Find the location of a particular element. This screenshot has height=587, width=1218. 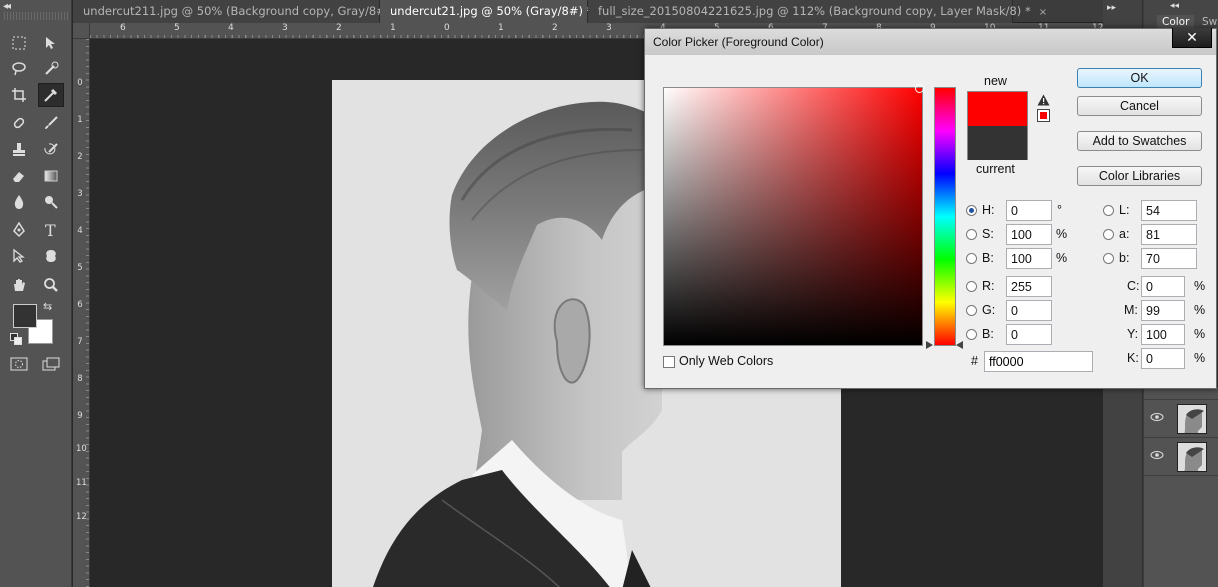

brush-tool-icon is located at coordinates (51, 123).